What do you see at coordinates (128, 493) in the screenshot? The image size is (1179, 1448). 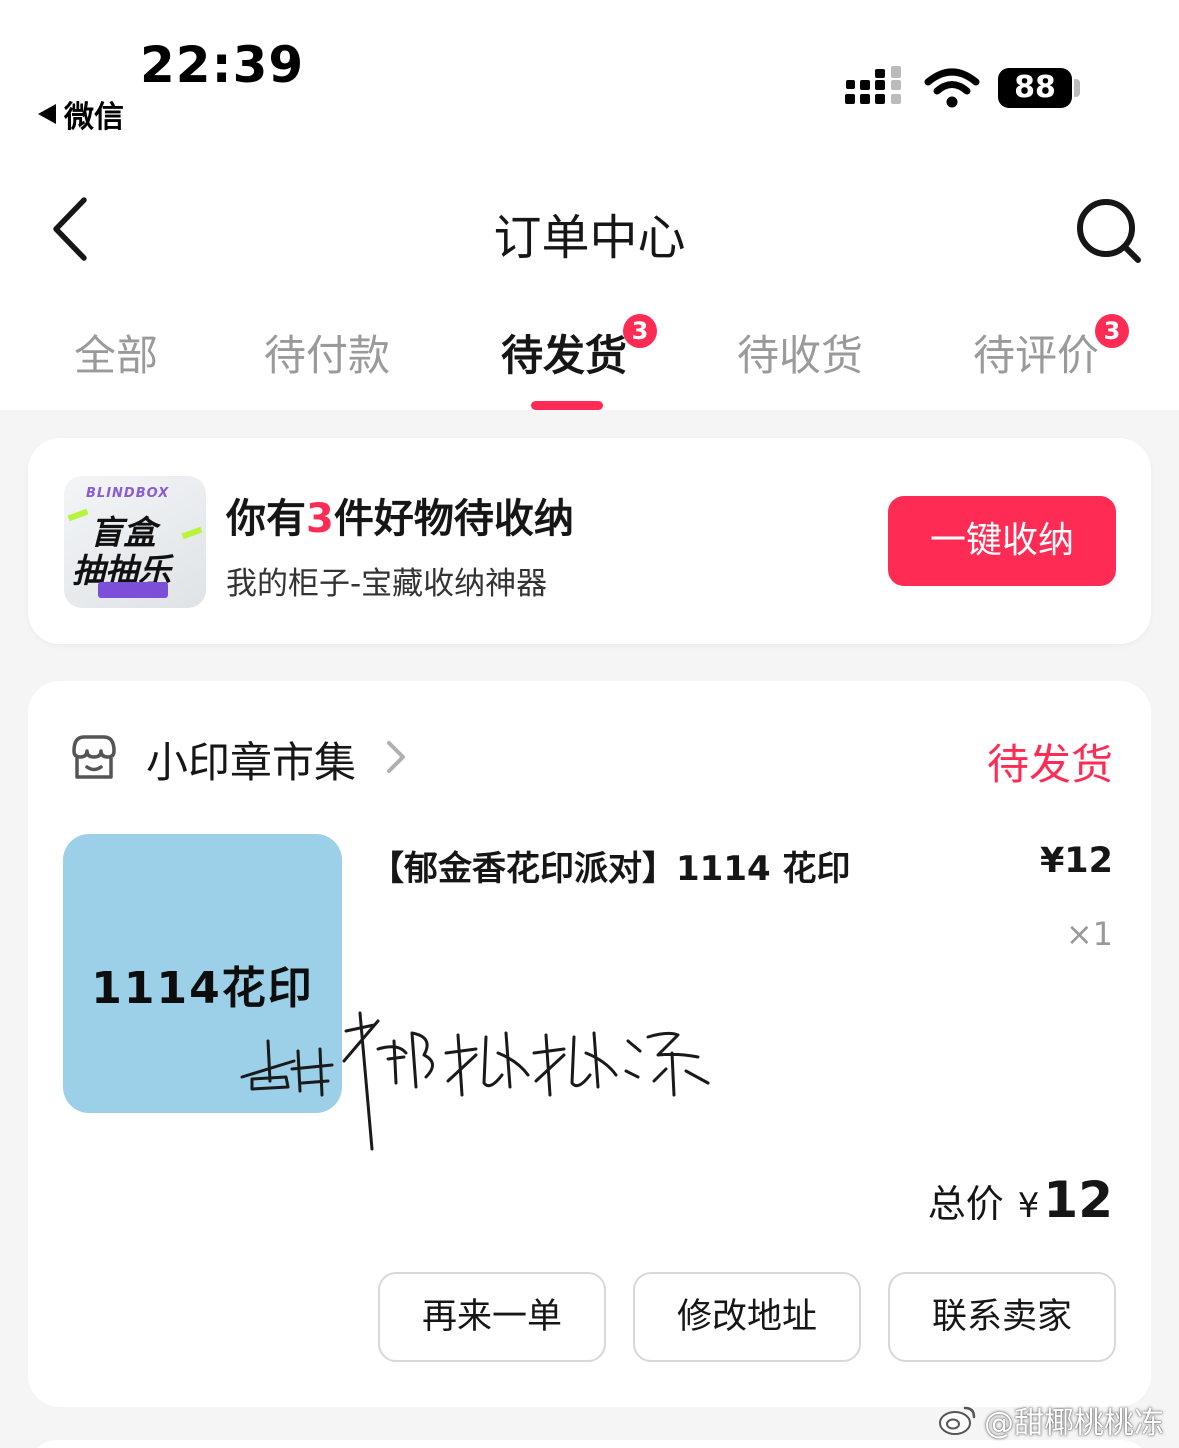 I see `logo-brand-text: BLINDBOX` at bounding box center [128, 493].